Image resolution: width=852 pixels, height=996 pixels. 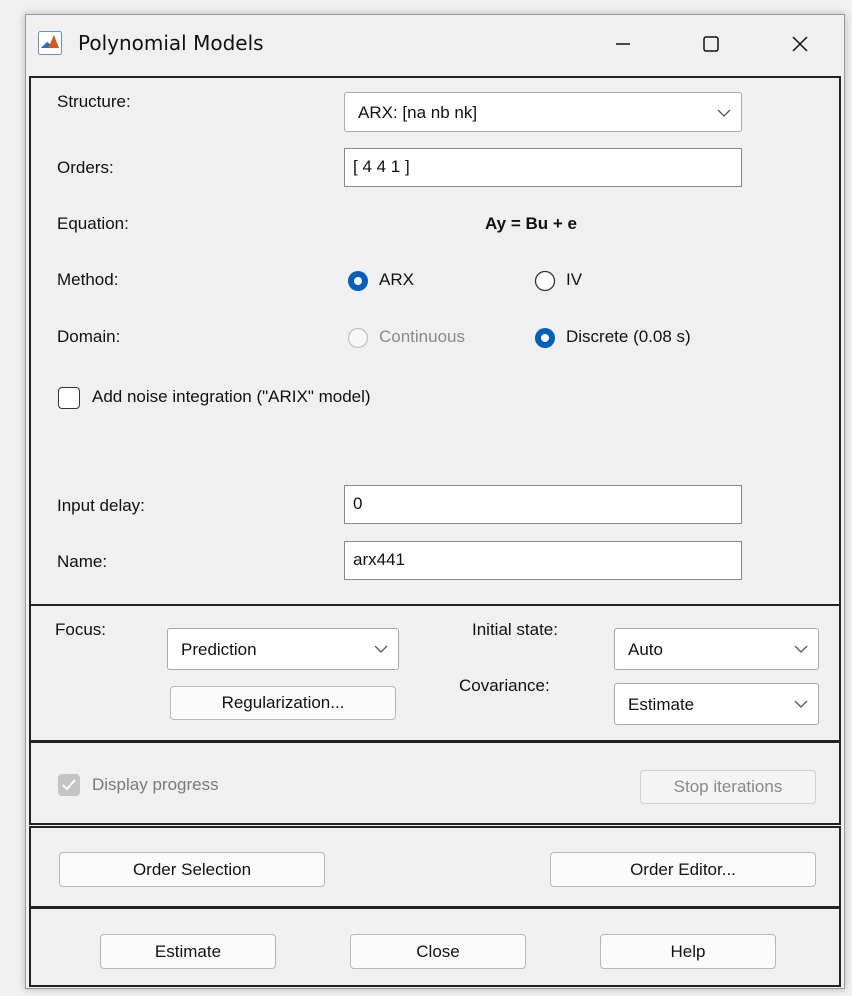 I want to click on domain-discrete-label: Discrete (0.08 s), so click(x=628, y=336).